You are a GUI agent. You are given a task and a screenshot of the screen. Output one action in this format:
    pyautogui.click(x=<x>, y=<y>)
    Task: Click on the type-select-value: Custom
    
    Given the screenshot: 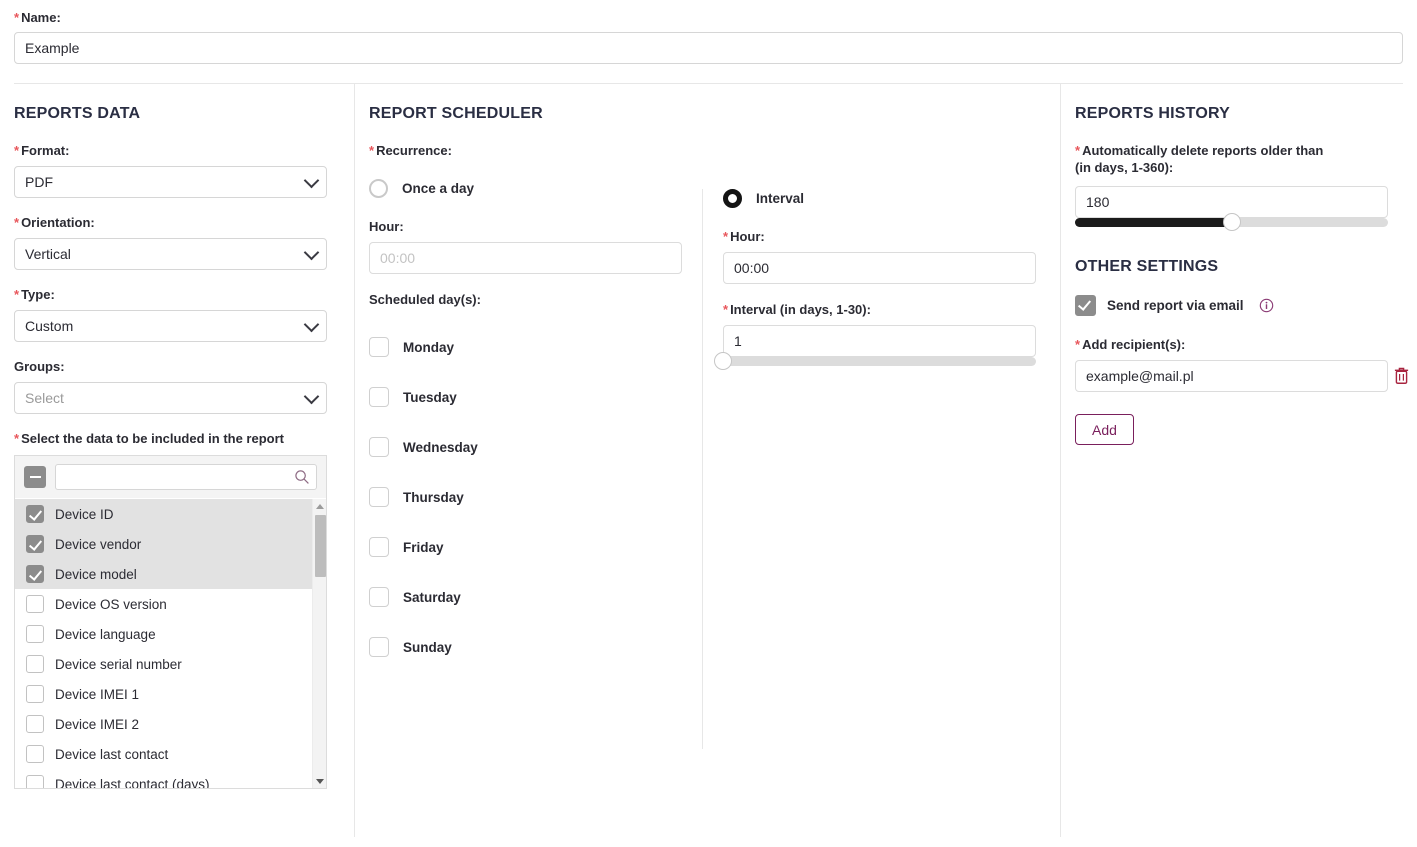 What is the action you would take?
    pyautogui.click(x=49, y=326)
    